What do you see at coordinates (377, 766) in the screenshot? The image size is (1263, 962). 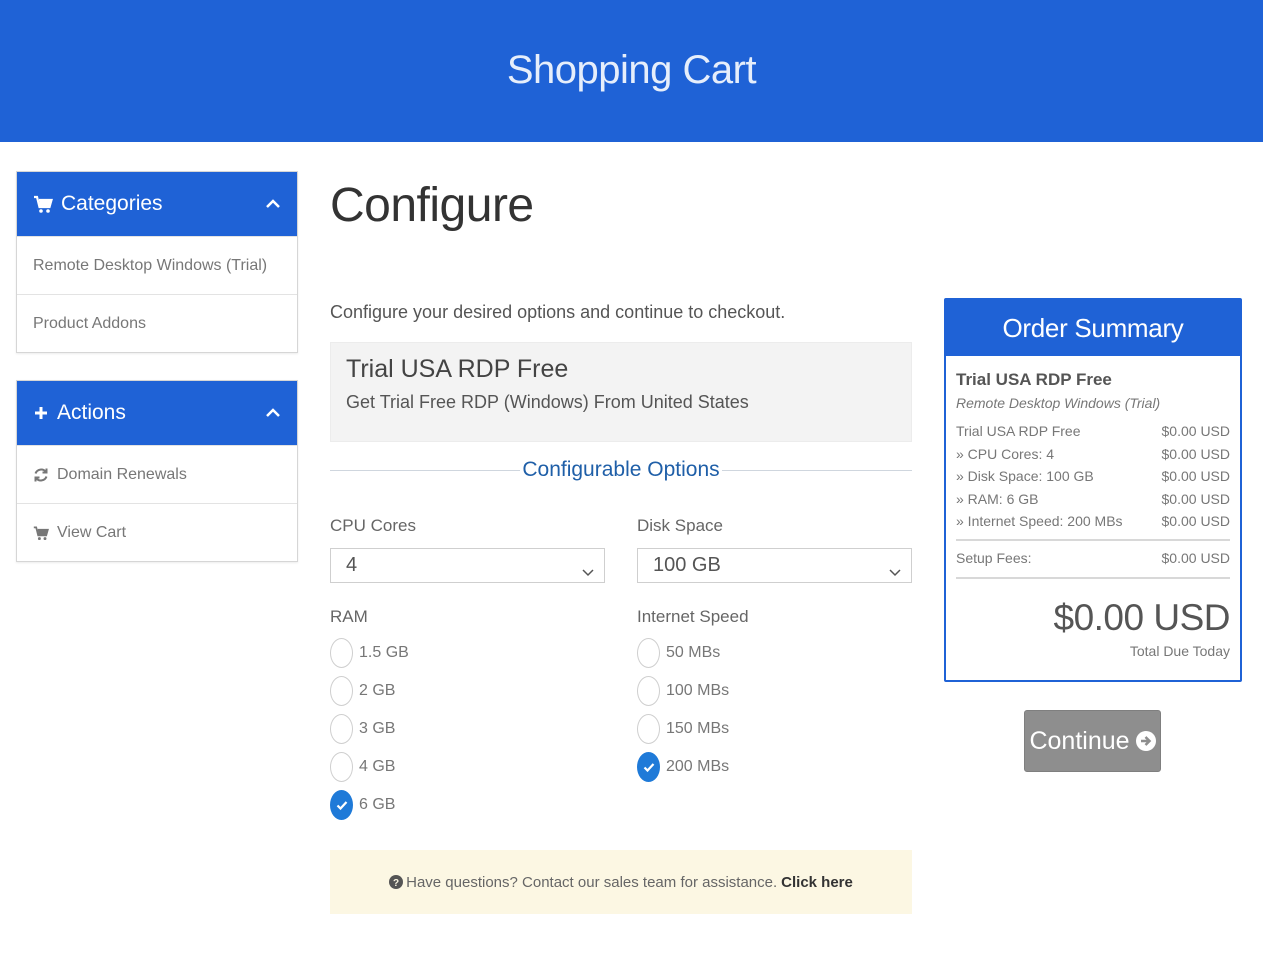 I see `radio-label: 4 GB` at bounding box center [377, 766].